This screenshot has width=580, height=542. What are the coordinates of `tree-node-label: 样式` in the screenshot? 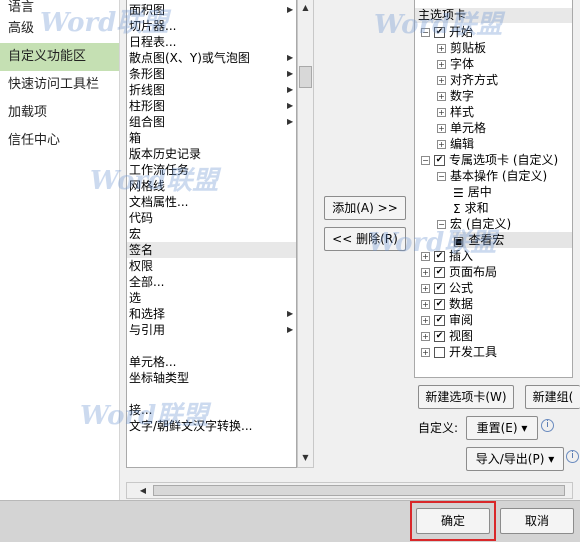 It's located at (462, 112).